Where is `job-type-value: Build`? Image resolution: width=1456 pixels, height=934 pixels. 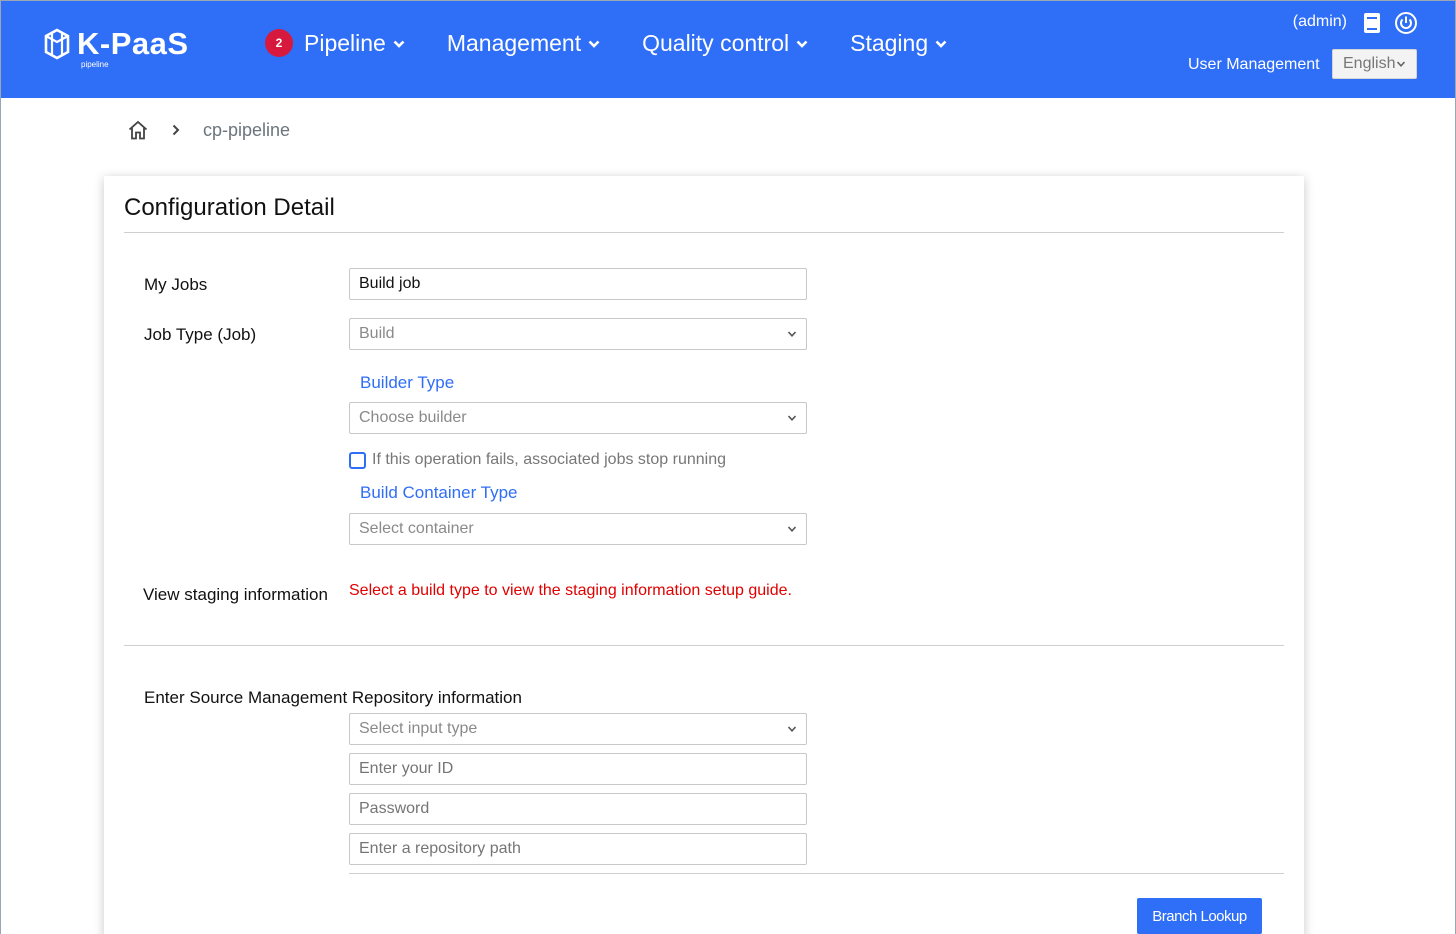 job-type-value: Build is located at coordinates (377, 333).